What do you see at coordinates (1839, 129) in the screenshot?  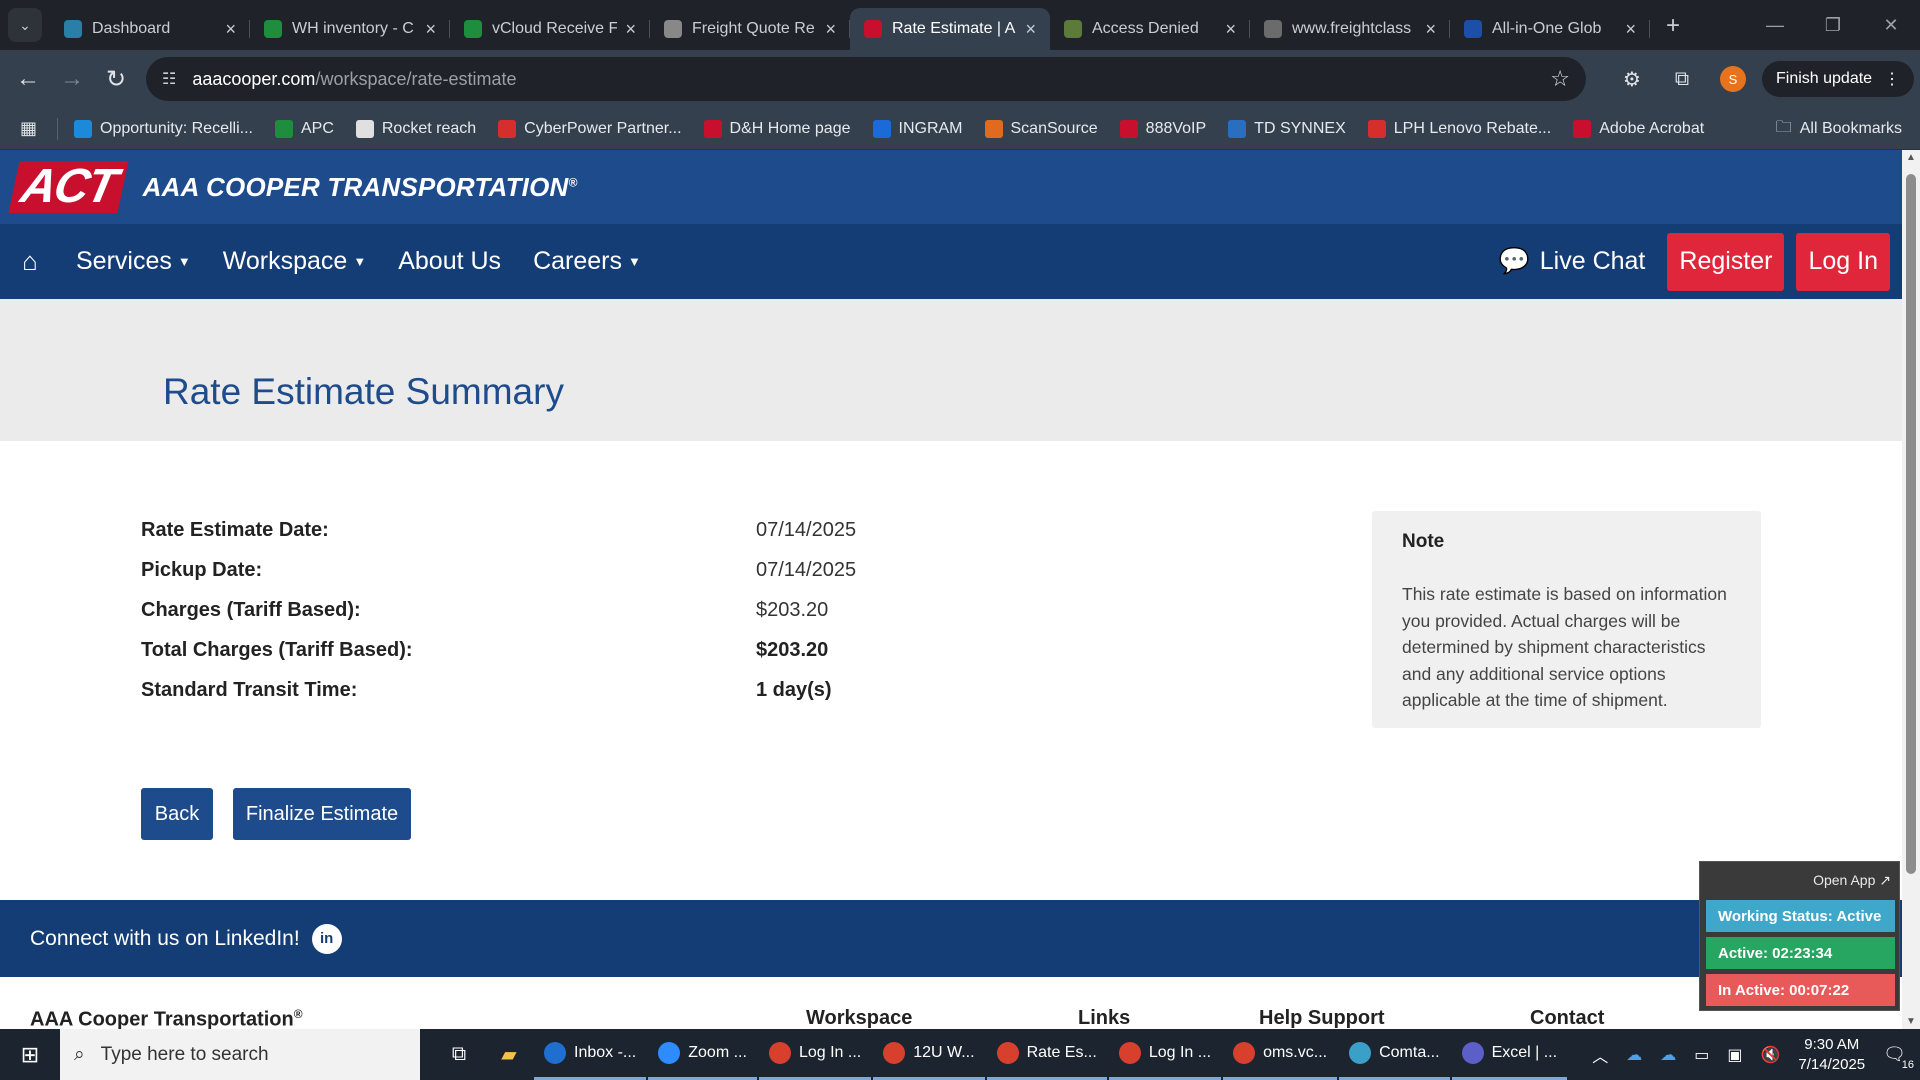 I see `all-bookmarks-button: 🗀 All Bookmarks` at bounding box center [1839, 129].